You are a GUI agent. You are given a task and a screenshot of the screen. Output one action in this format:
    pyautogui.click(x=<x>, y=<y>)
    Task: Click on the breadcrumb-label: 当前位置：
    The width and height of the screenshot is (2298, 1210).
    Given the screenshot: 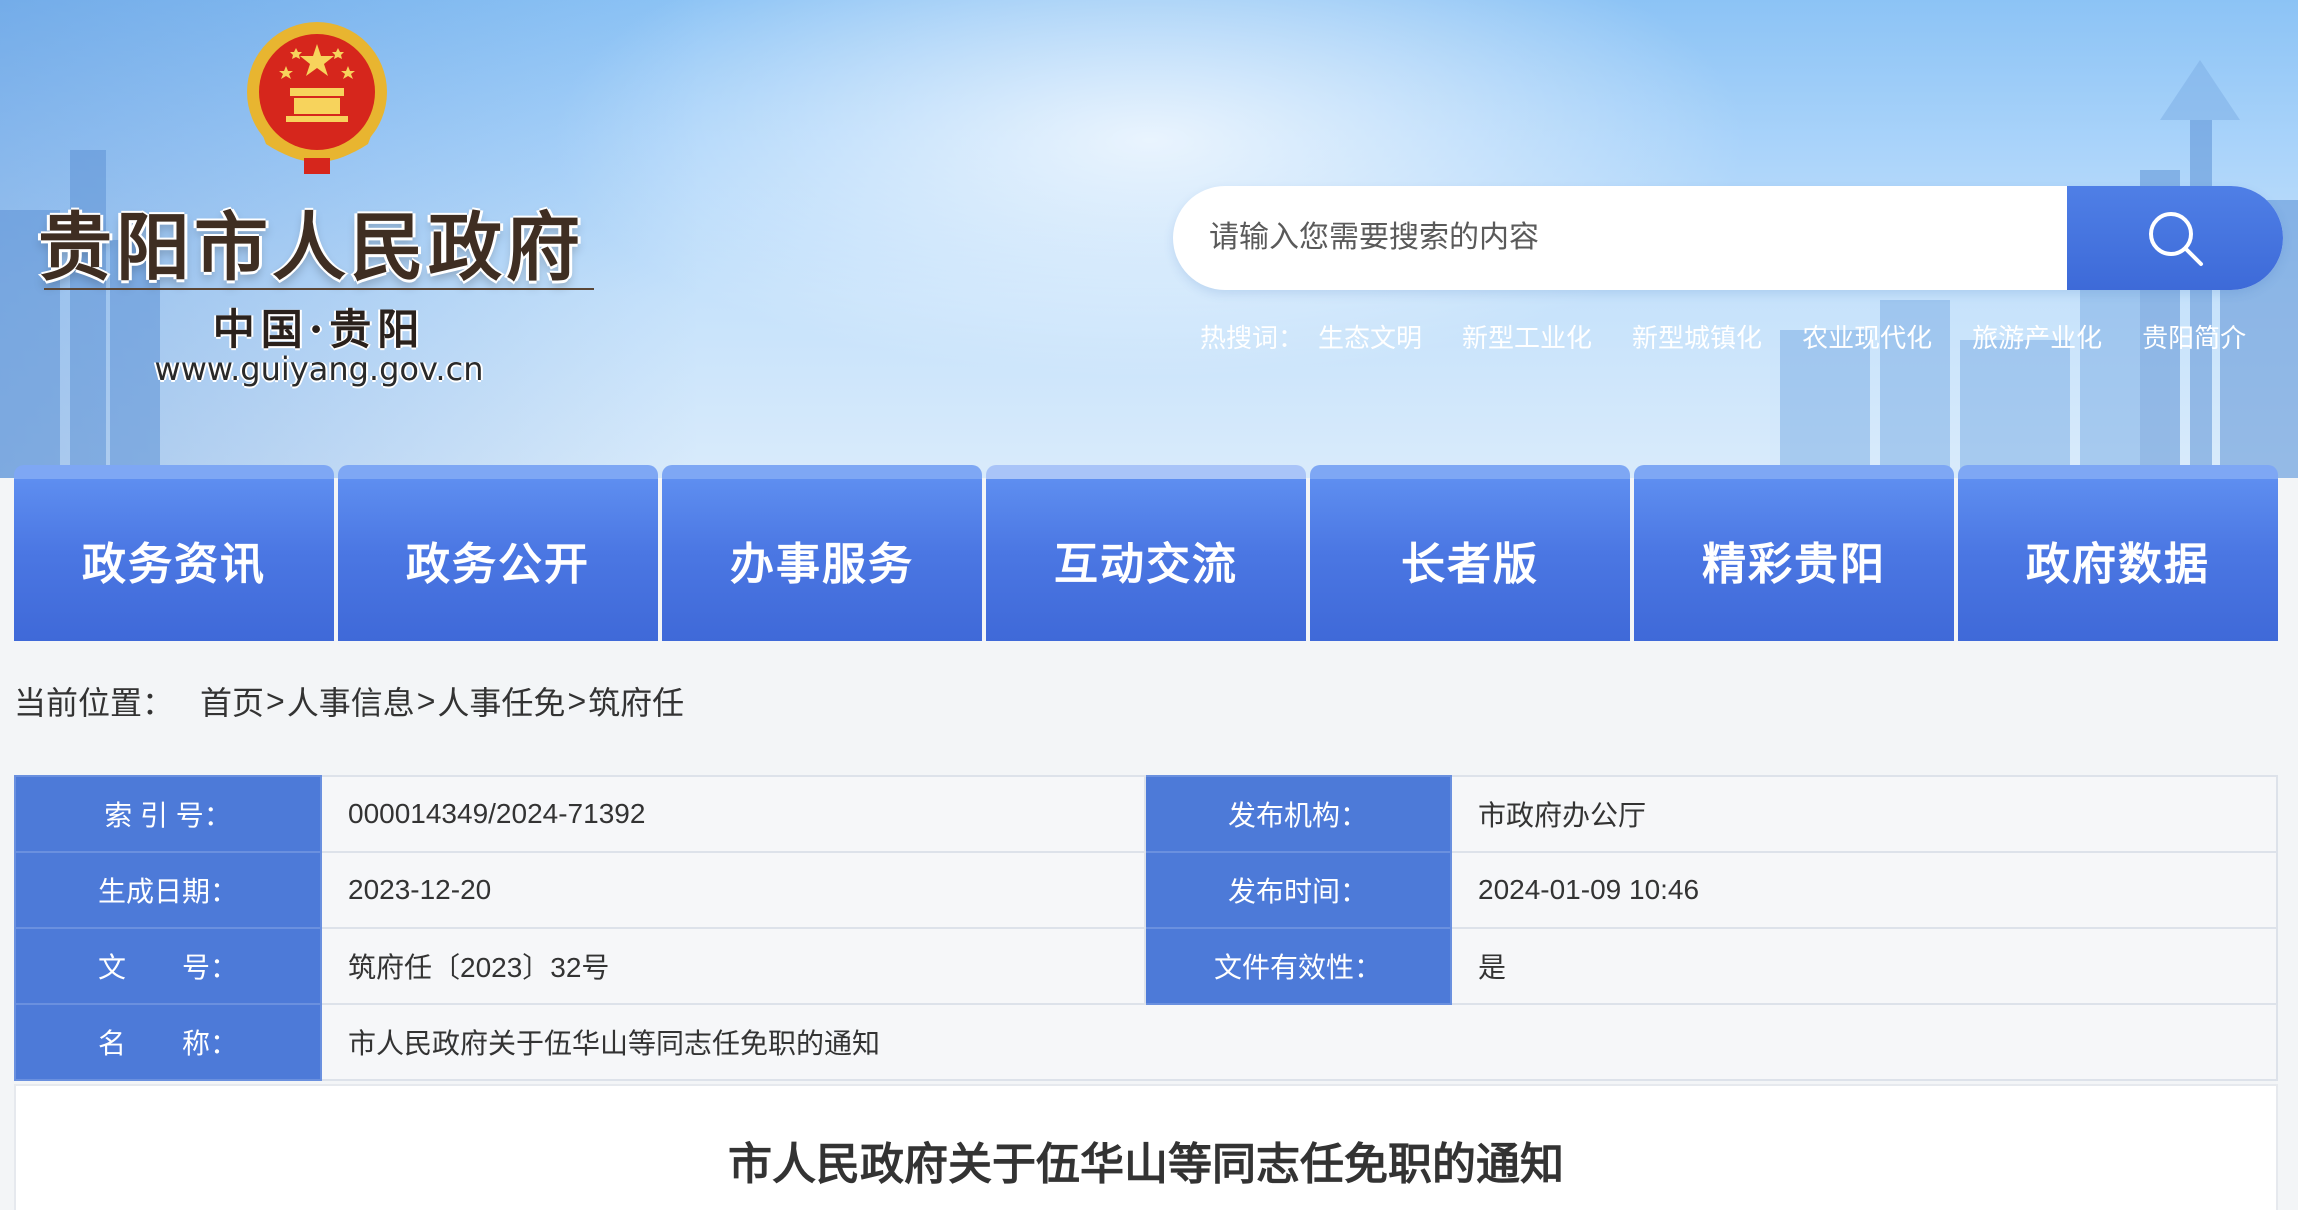 What is the action you would take?
    pyautogui.click(x=94, y=703)
    